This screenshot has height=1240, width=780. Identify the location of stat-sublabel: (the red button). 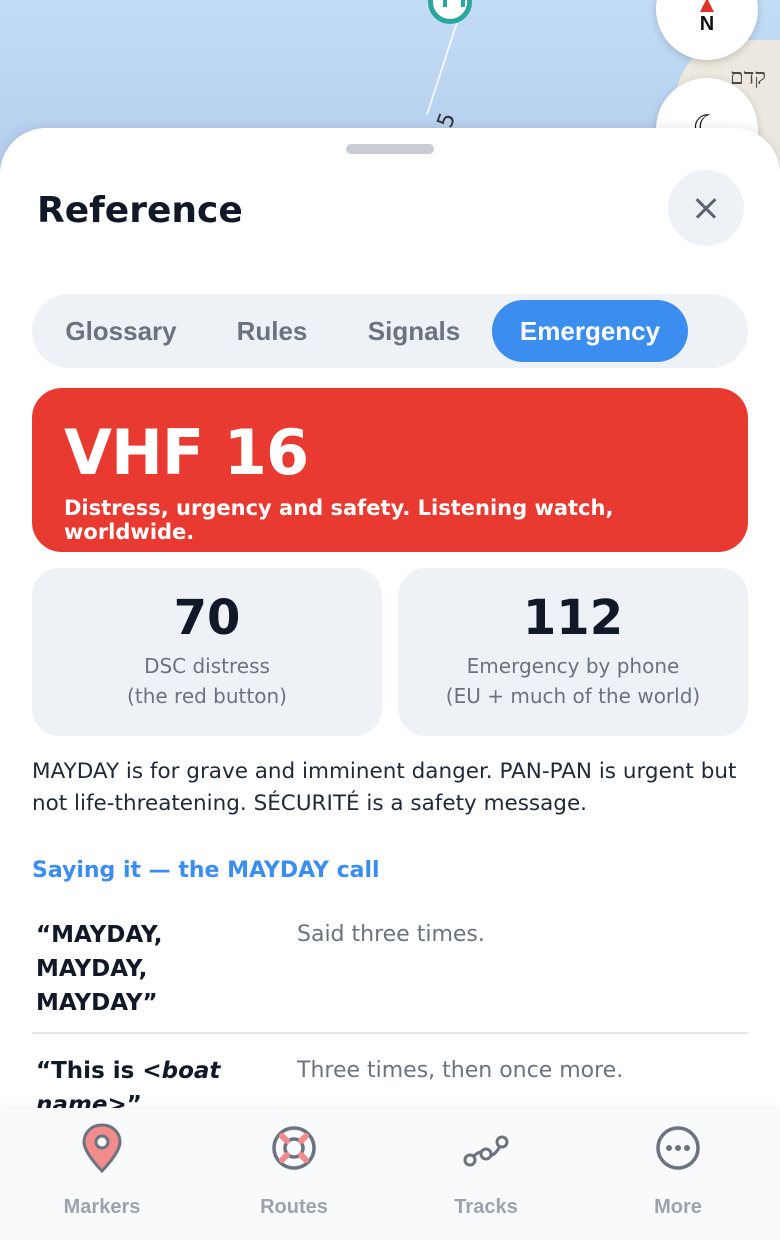
(207, 696).